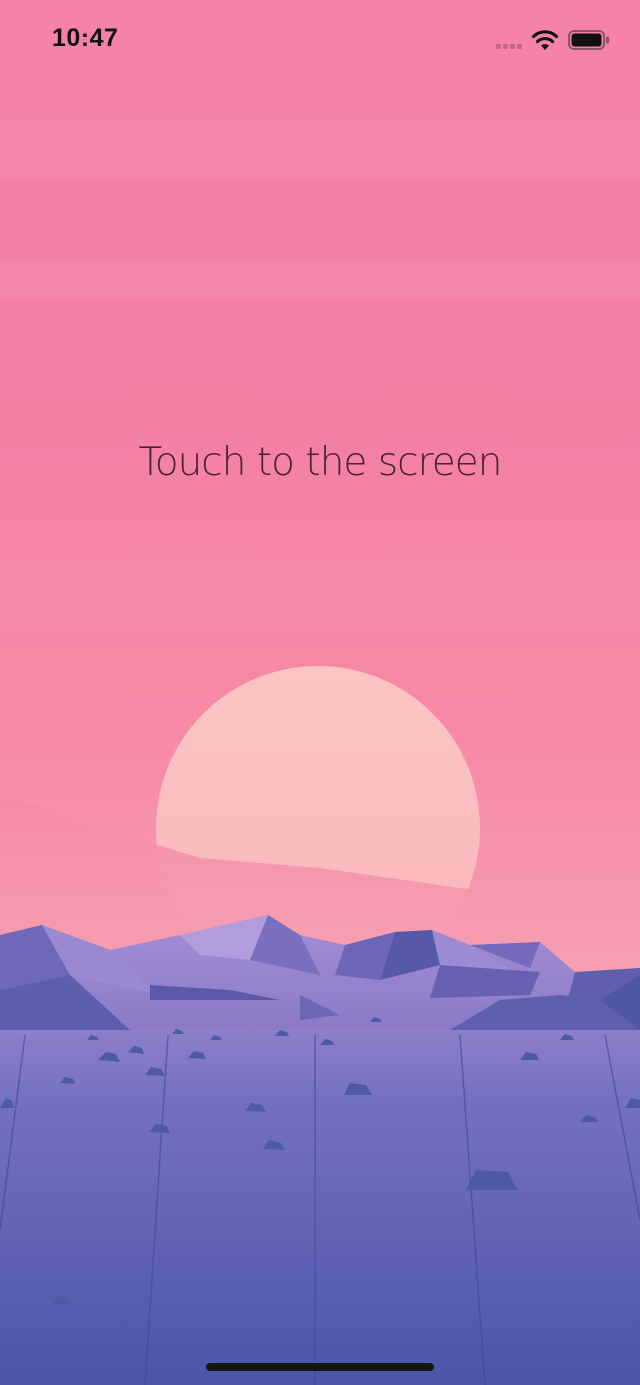  Describe the element at coordinates (85, 38) in the screenshot. I see `status-time: 10:47` at that location.